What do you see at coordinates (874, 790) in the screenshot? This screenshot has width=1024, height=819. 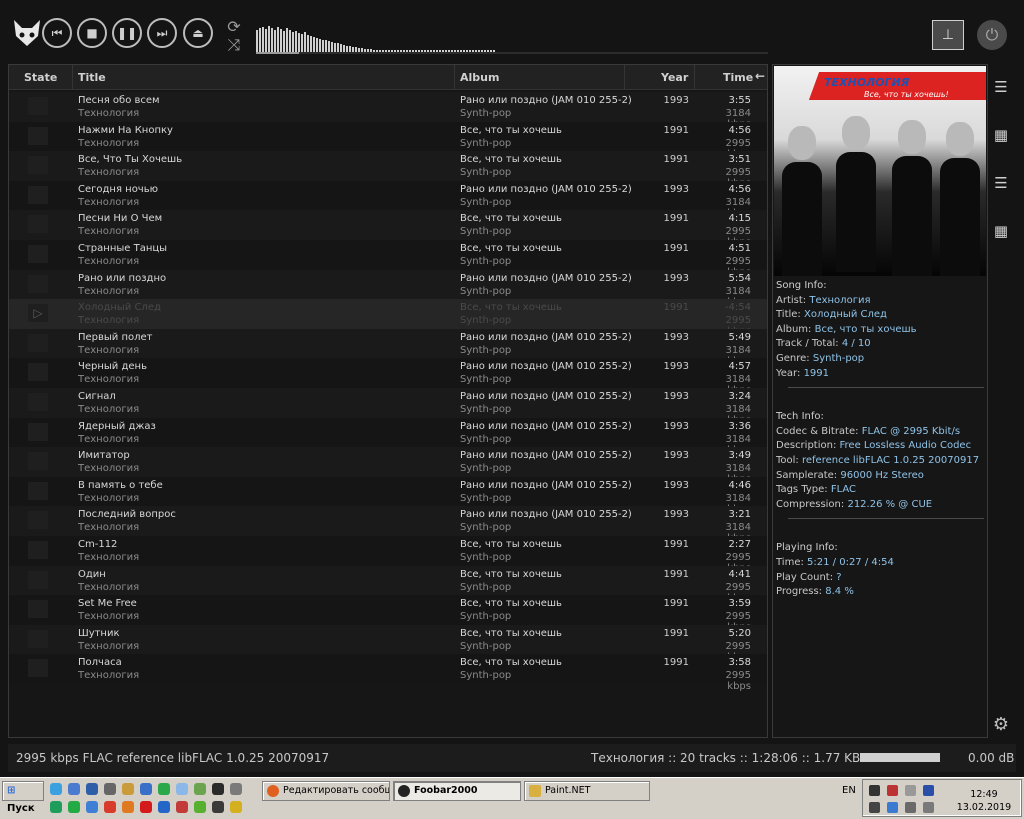 I see `tray-foobar-icon` at bounding box center [874, 790].